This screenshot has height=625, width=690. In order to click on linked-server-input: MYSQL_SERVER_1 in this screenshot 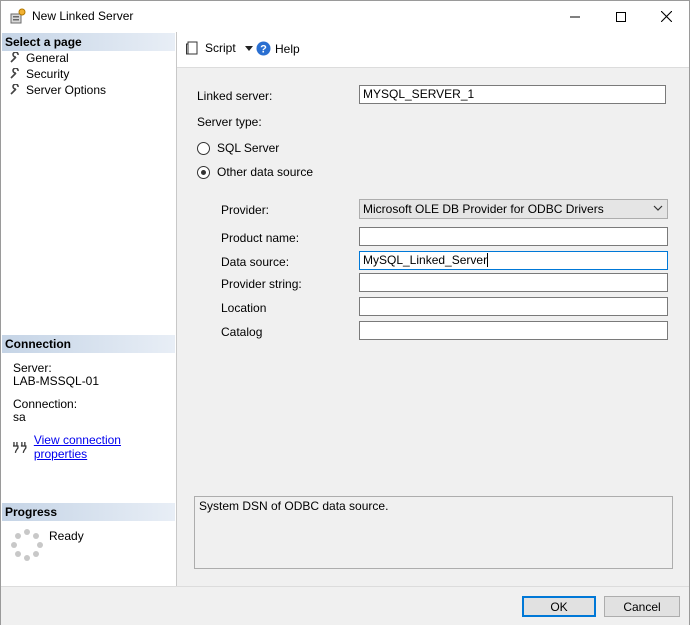, I will do `click(512, 94)`.